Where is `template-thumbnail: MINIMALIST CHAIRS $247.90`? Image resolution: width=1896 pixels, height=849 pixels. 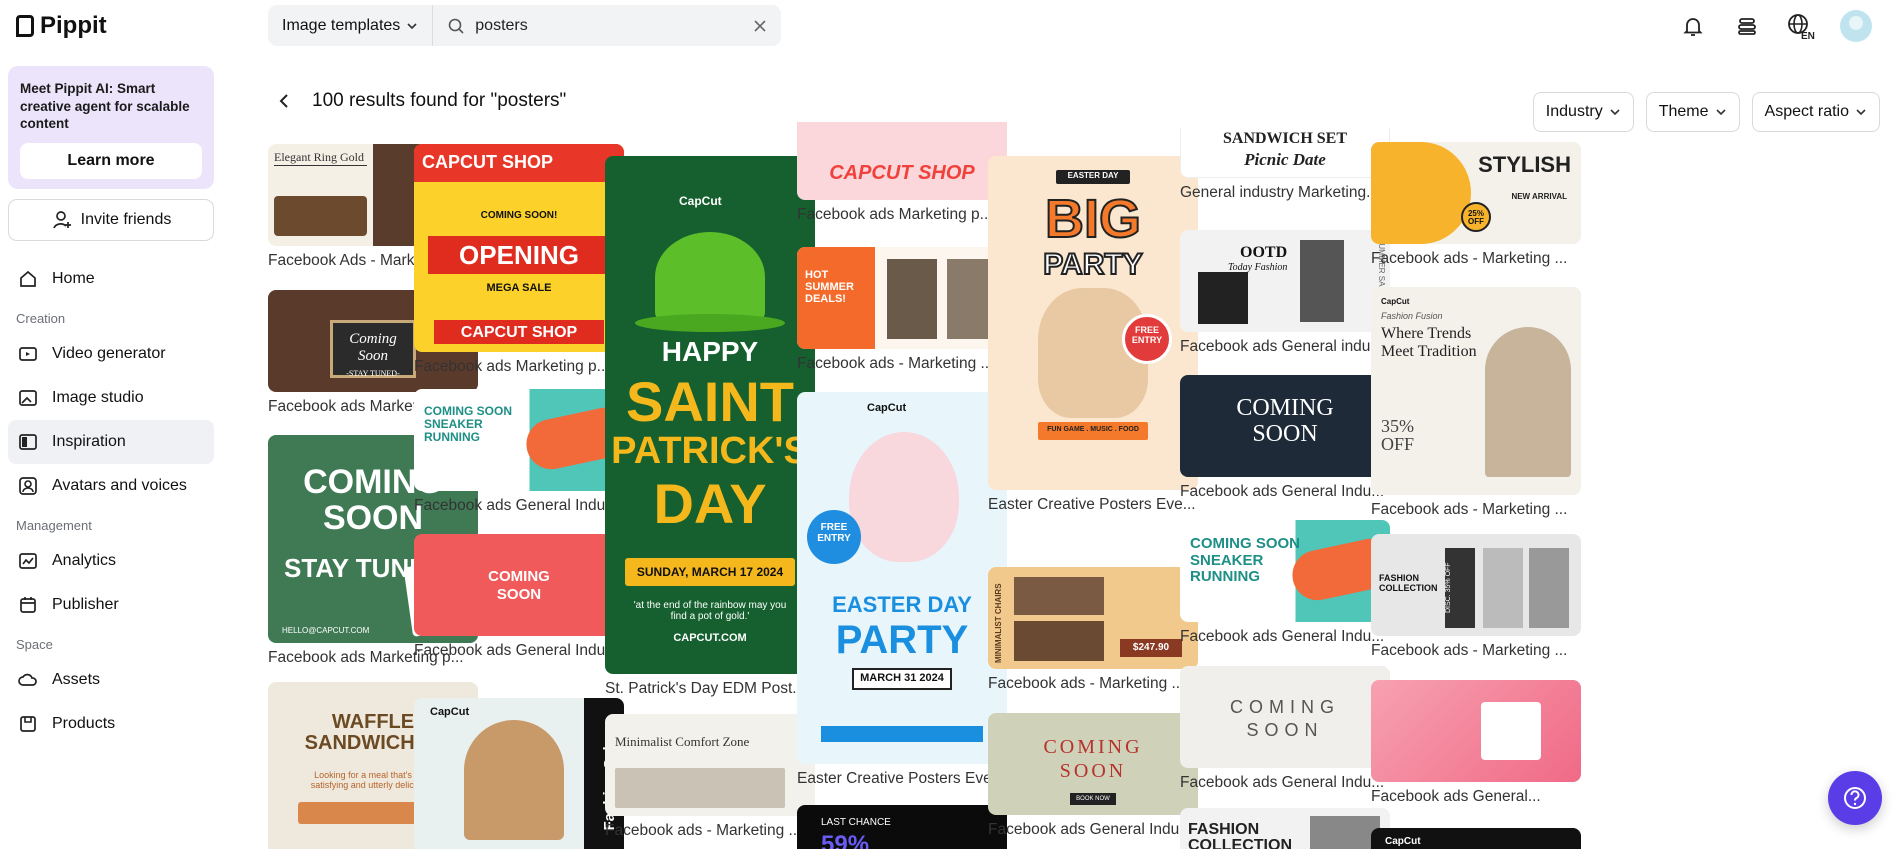 template-thumbnail: MINIMALIST CHAIRS $247.90 is located at coordinates (1093, 618).